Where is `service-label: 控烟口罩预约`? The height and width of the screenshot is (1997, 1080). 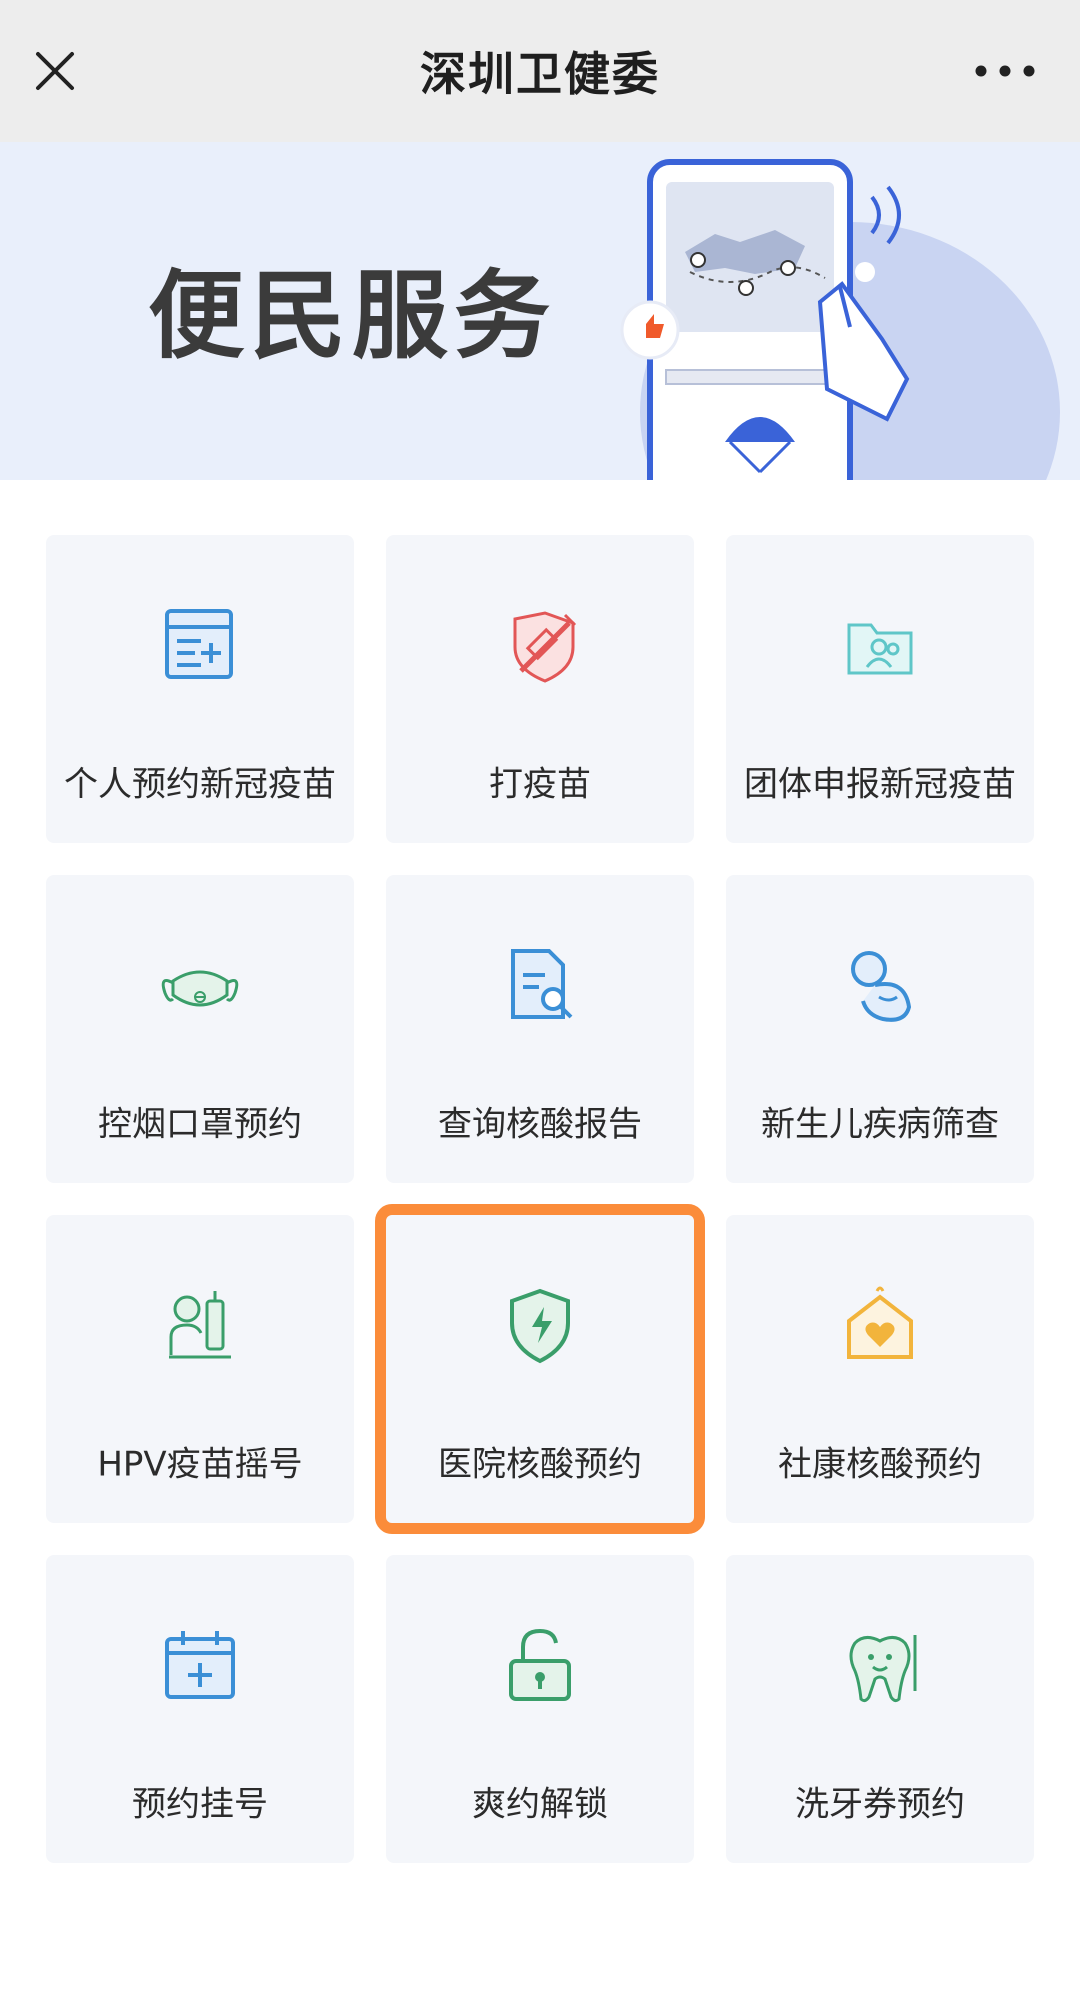 service-label: 控烟口罩预约 is located at coordinates (200, 1124).